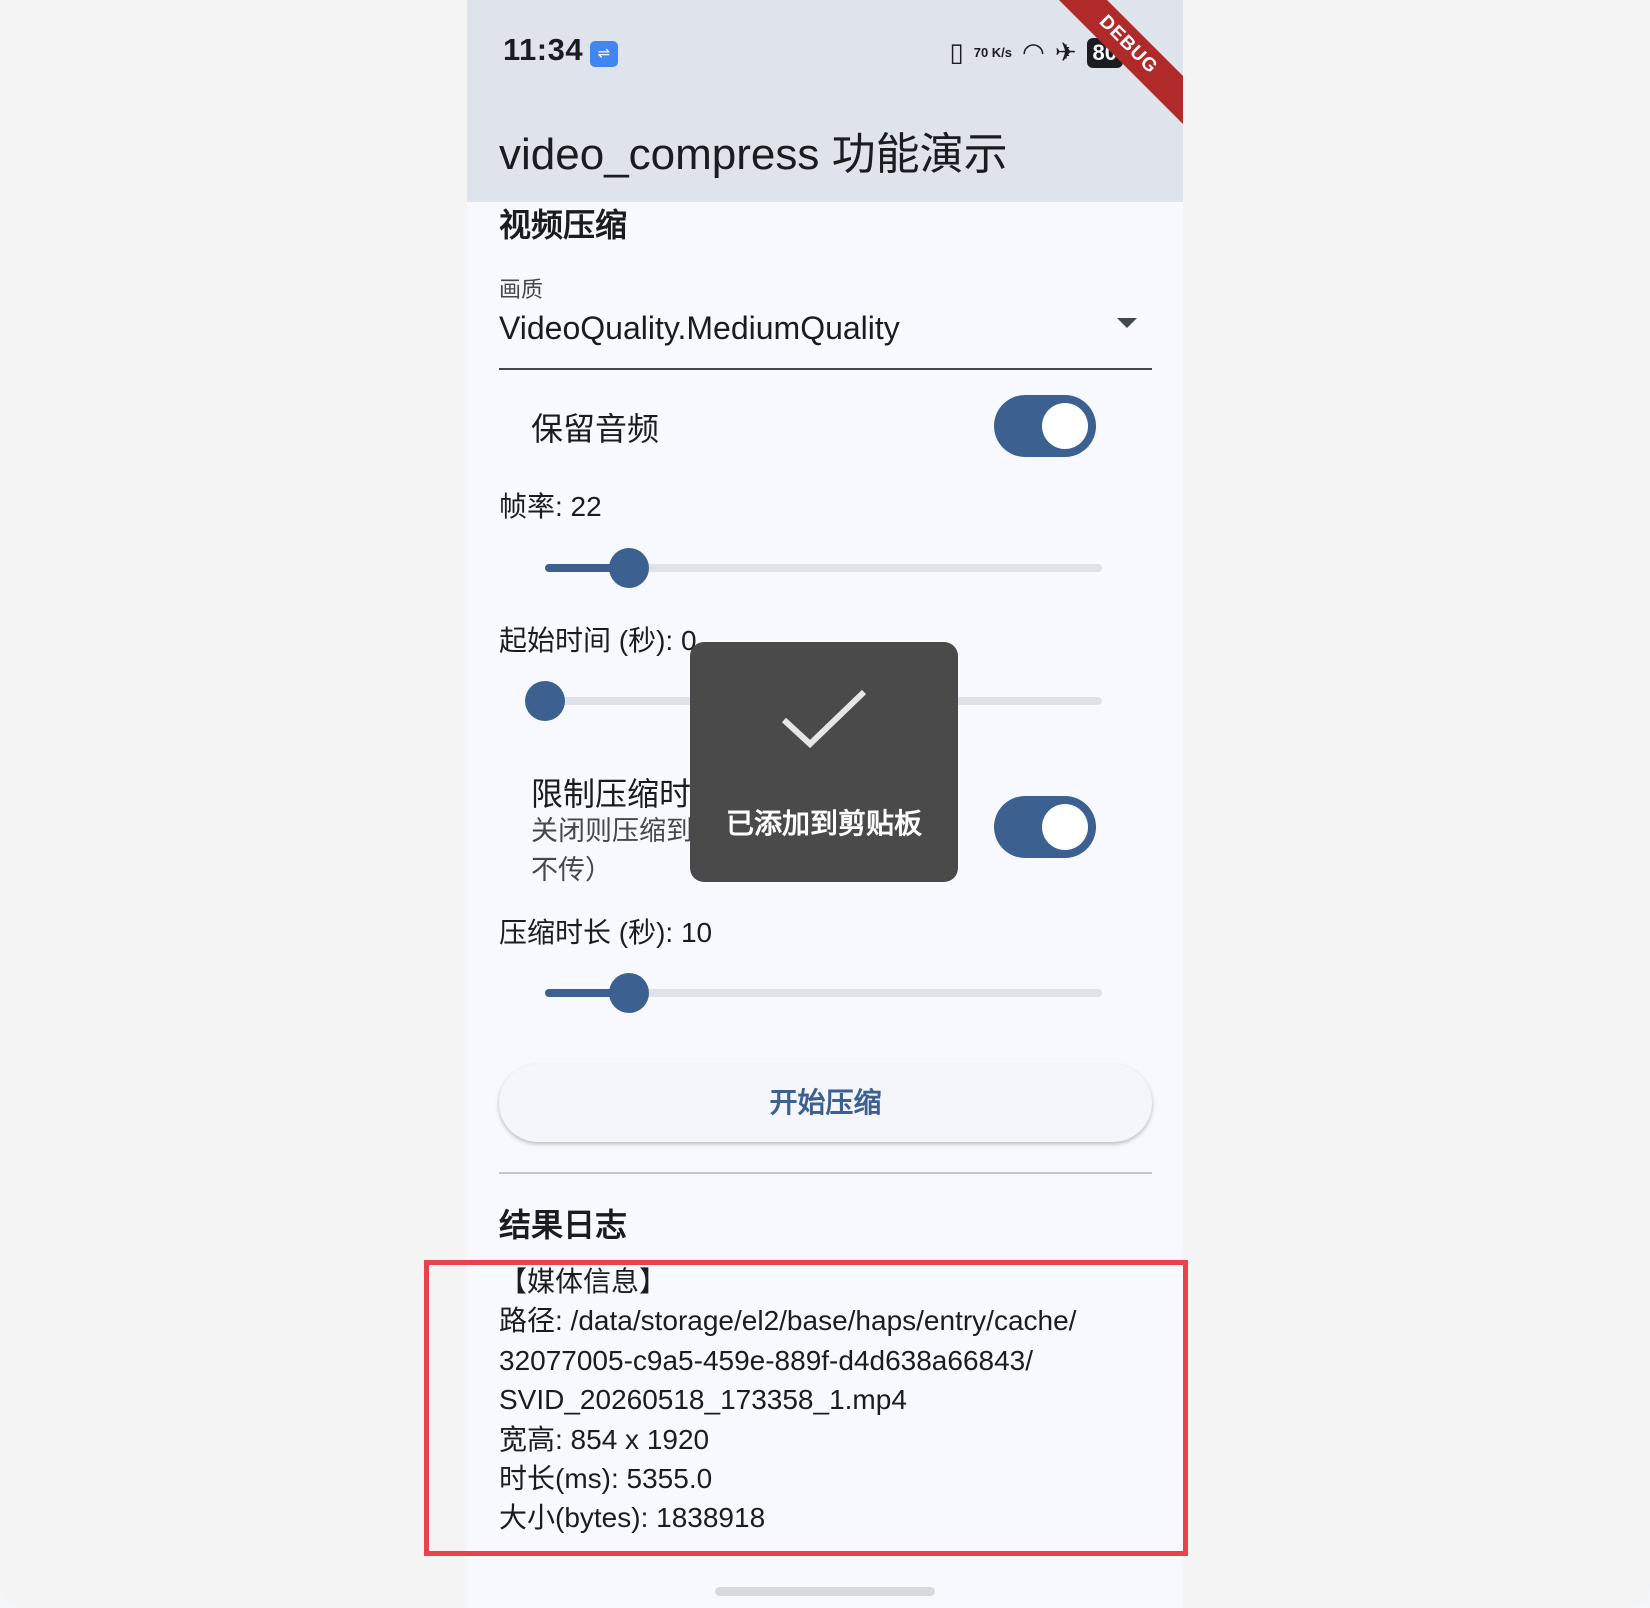 The width and height of the screenshot is (1650, 1608). I want to click on duration-label: 压缩时长 (秒): 10, so click(606, 932).